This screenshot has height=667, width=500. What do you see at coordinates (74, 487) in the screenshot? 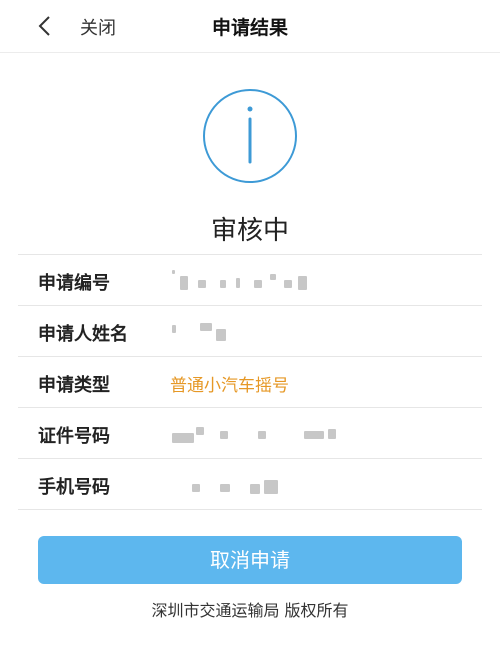
I see `row-label: 手机号码` at bounding box center [74, 487].